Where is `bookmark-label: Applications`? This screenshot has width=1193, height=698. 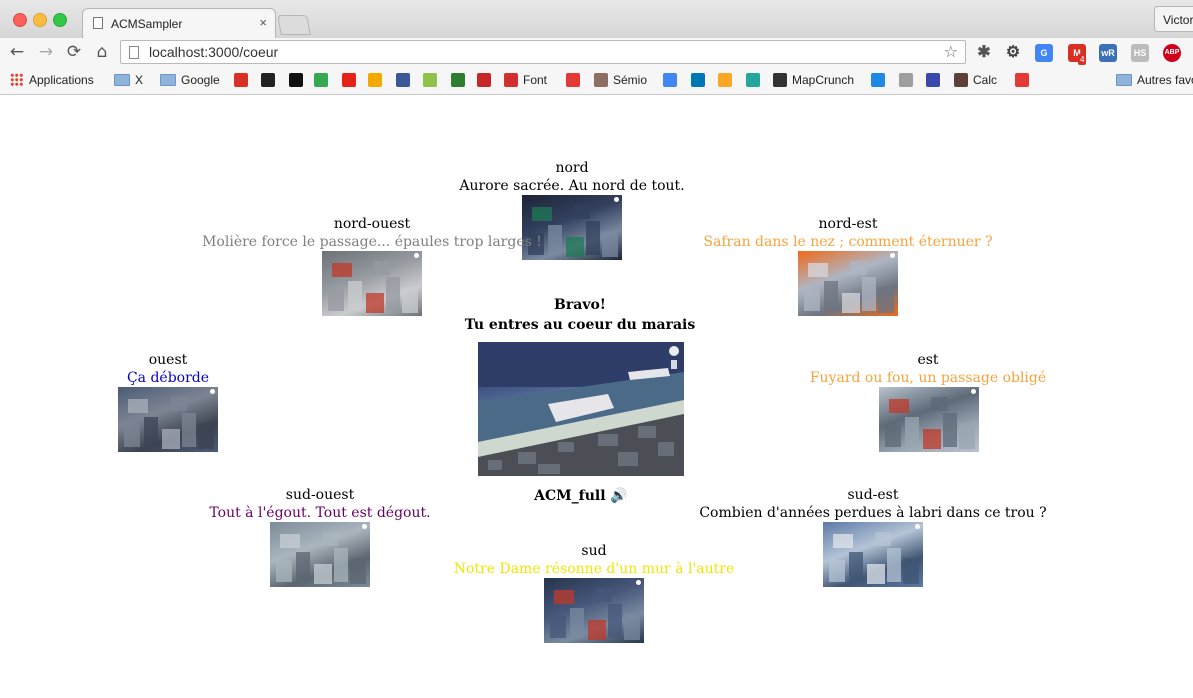 bookmark-label: Applications is located at coordinates (61, 80).